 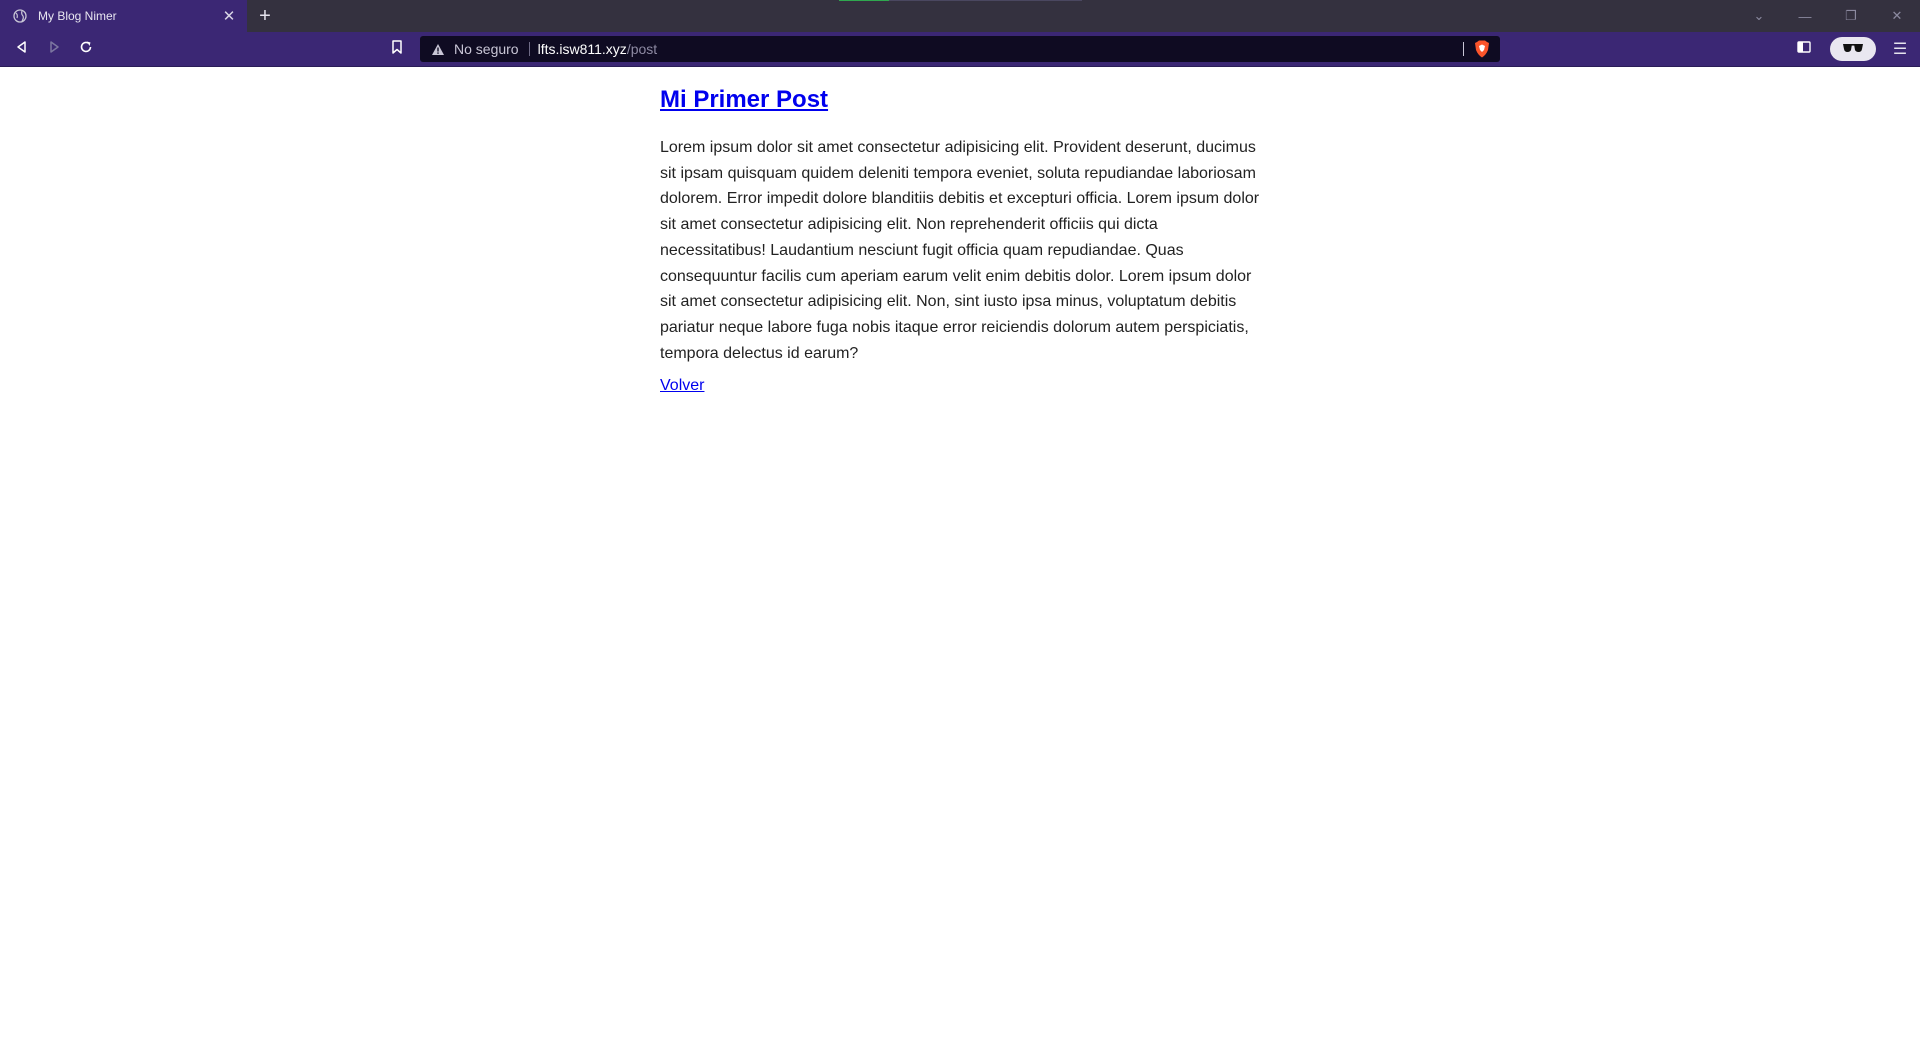 I want to click on sidebar-icon, so click(x=1804, y=49).